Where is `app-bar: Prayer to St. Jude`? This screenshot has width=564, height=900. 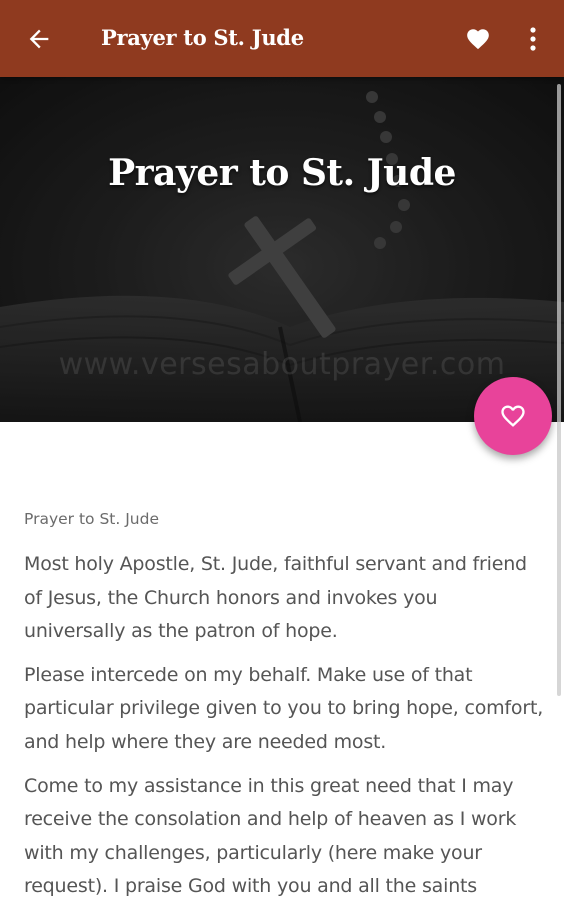
app-bar: Prayer to St. Jude is located at coordinates (282, 38).